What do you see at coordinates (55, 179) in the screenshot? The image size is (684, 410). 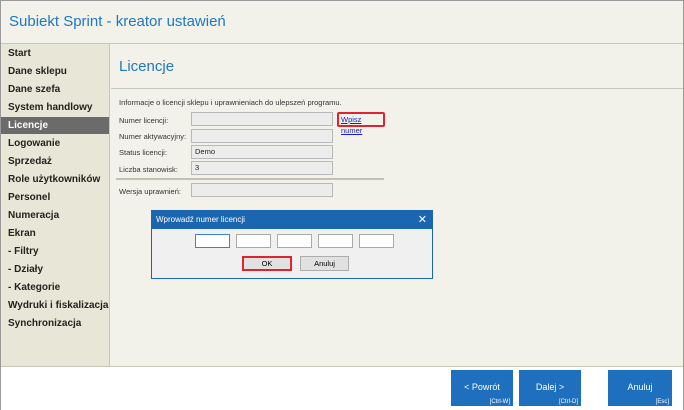 I see `sidebar-item-role: Role użytkowników` at bounding box center [55, 179].